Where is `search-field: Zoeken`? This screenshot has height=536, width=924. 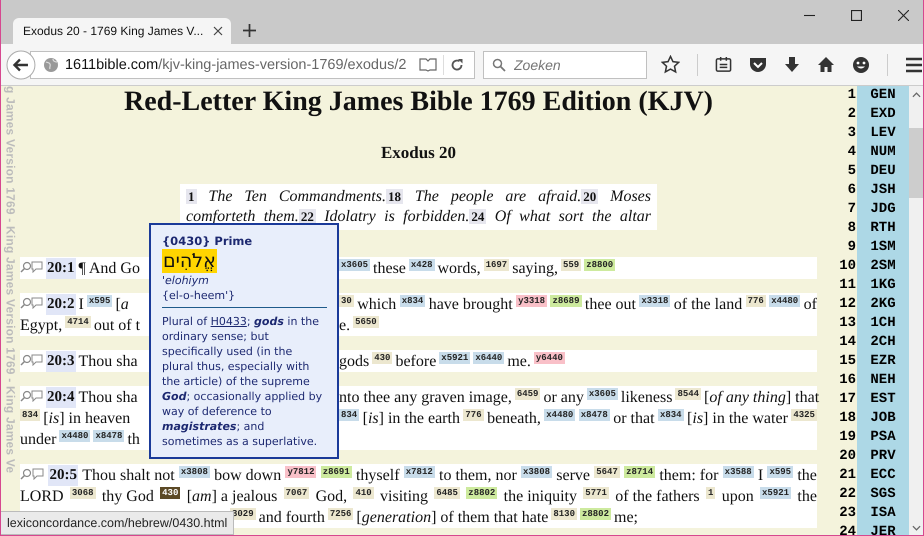 search-field: Zoeken is located at coordinates (565, 64).